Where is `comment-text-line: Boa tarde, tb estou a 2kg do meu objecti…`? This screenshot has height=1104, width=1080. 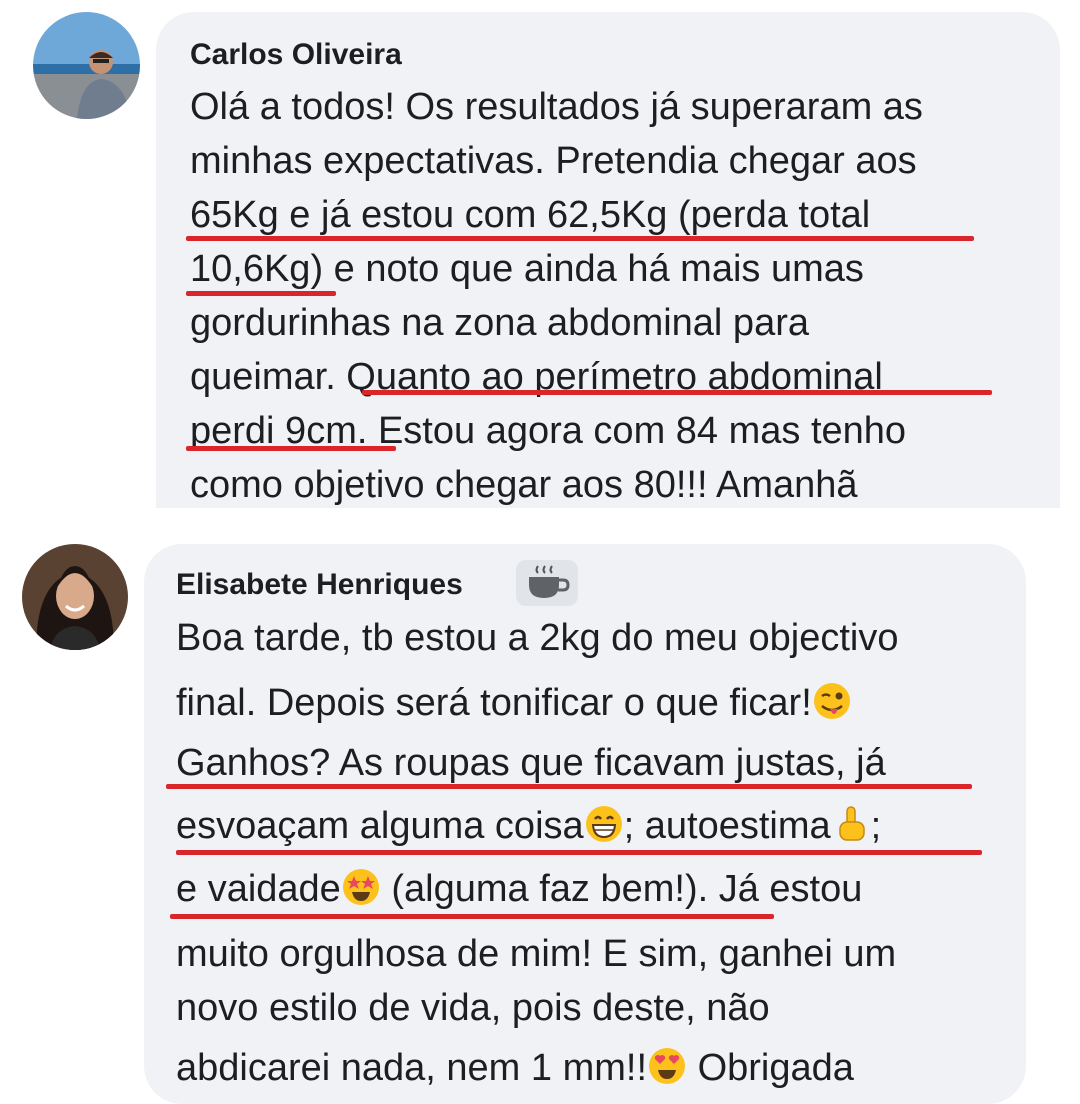 comment-text-line: Boa tarde, tb estou a 2kg do meu objecti… is located at coordinates (537, 638).